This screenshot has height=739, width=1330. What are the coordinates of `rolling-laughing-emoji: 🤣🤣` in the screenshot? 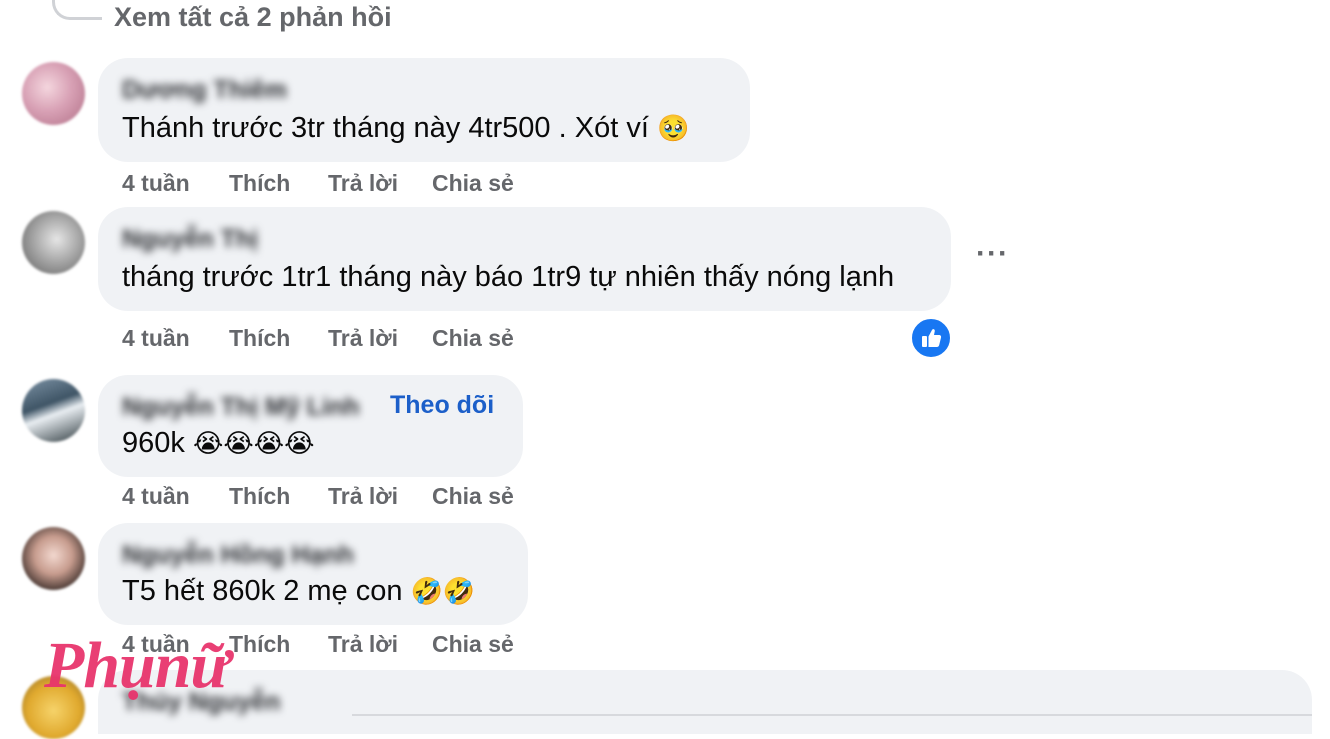 It's located at (443, 592).